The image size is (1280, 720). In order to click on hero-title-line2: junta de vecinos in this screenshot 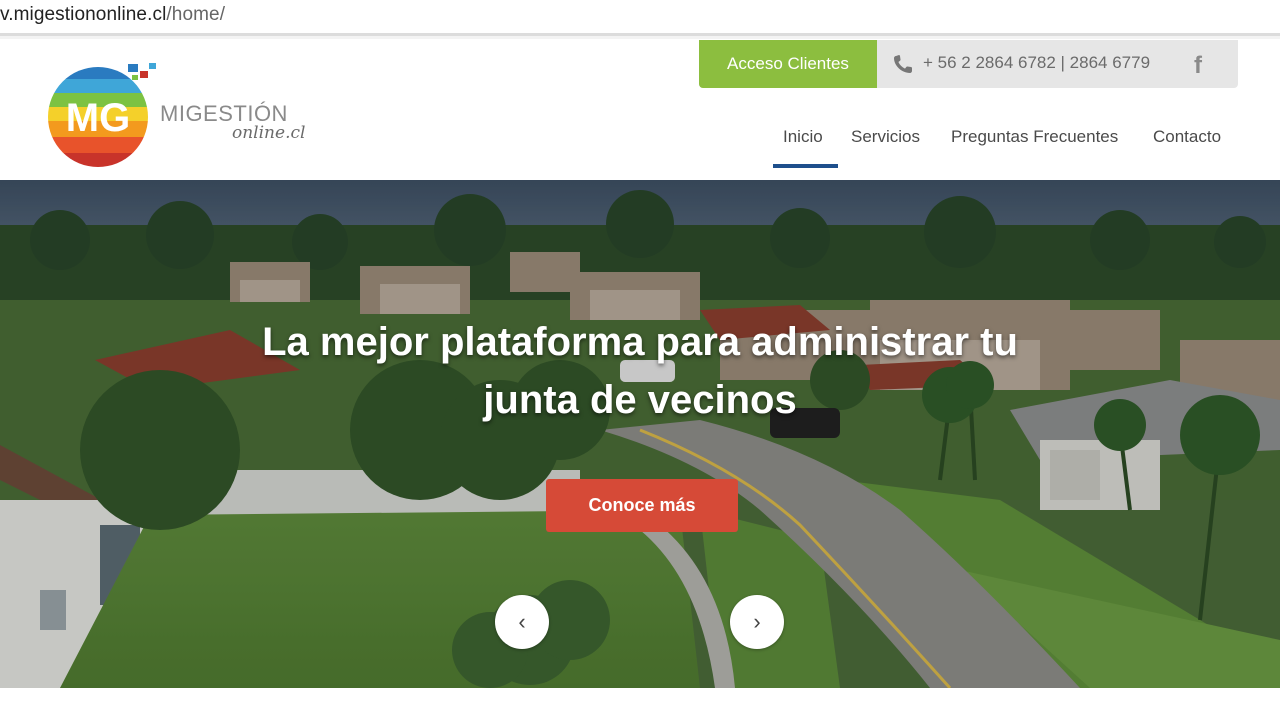, I will do `click(640, 400)`.